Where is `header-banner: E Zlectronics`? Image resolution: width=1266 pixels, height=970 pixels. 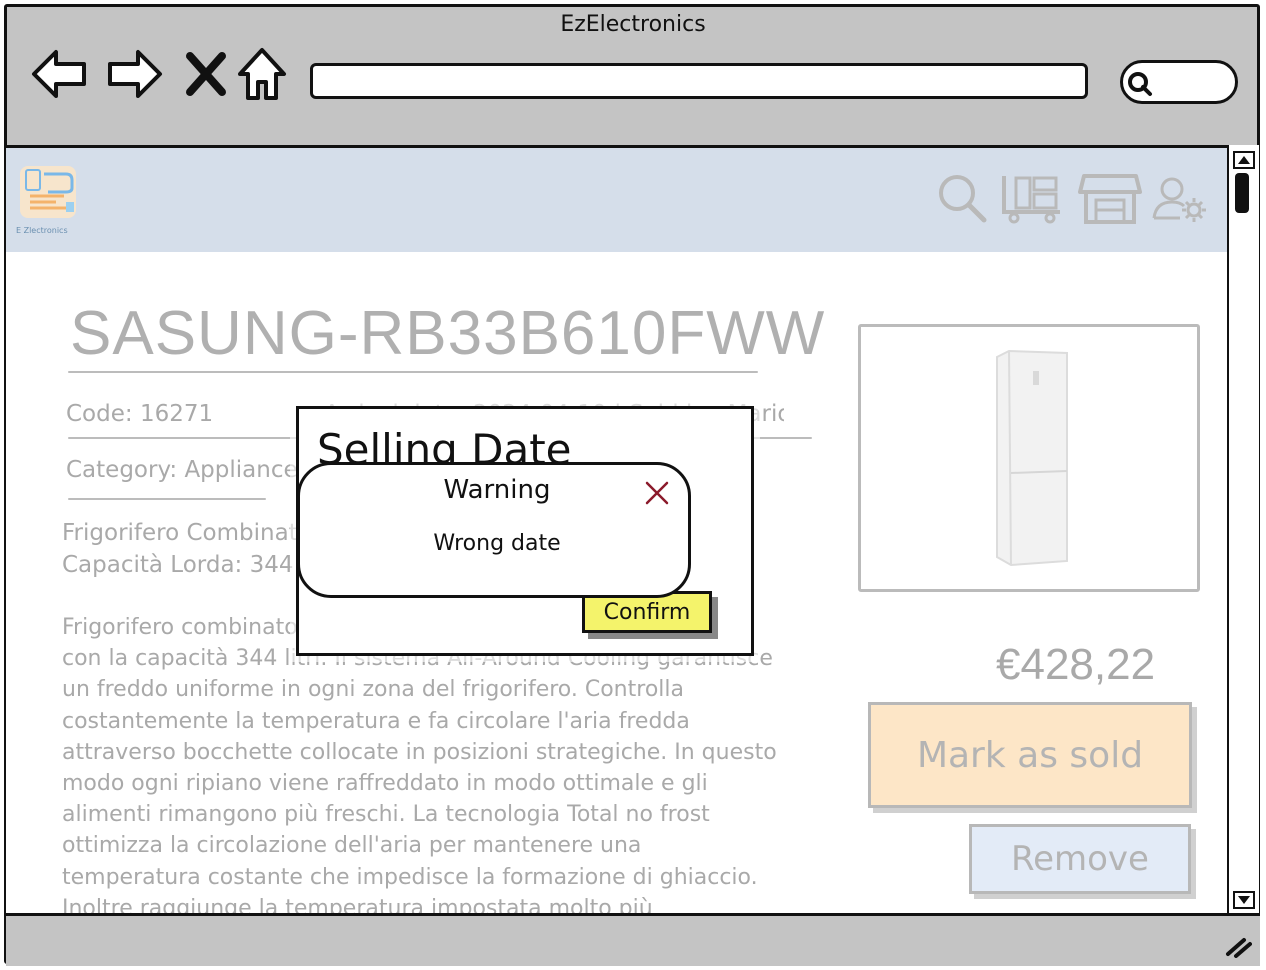 header-banner: E Zlectronics is located at coordinates (616, 200).